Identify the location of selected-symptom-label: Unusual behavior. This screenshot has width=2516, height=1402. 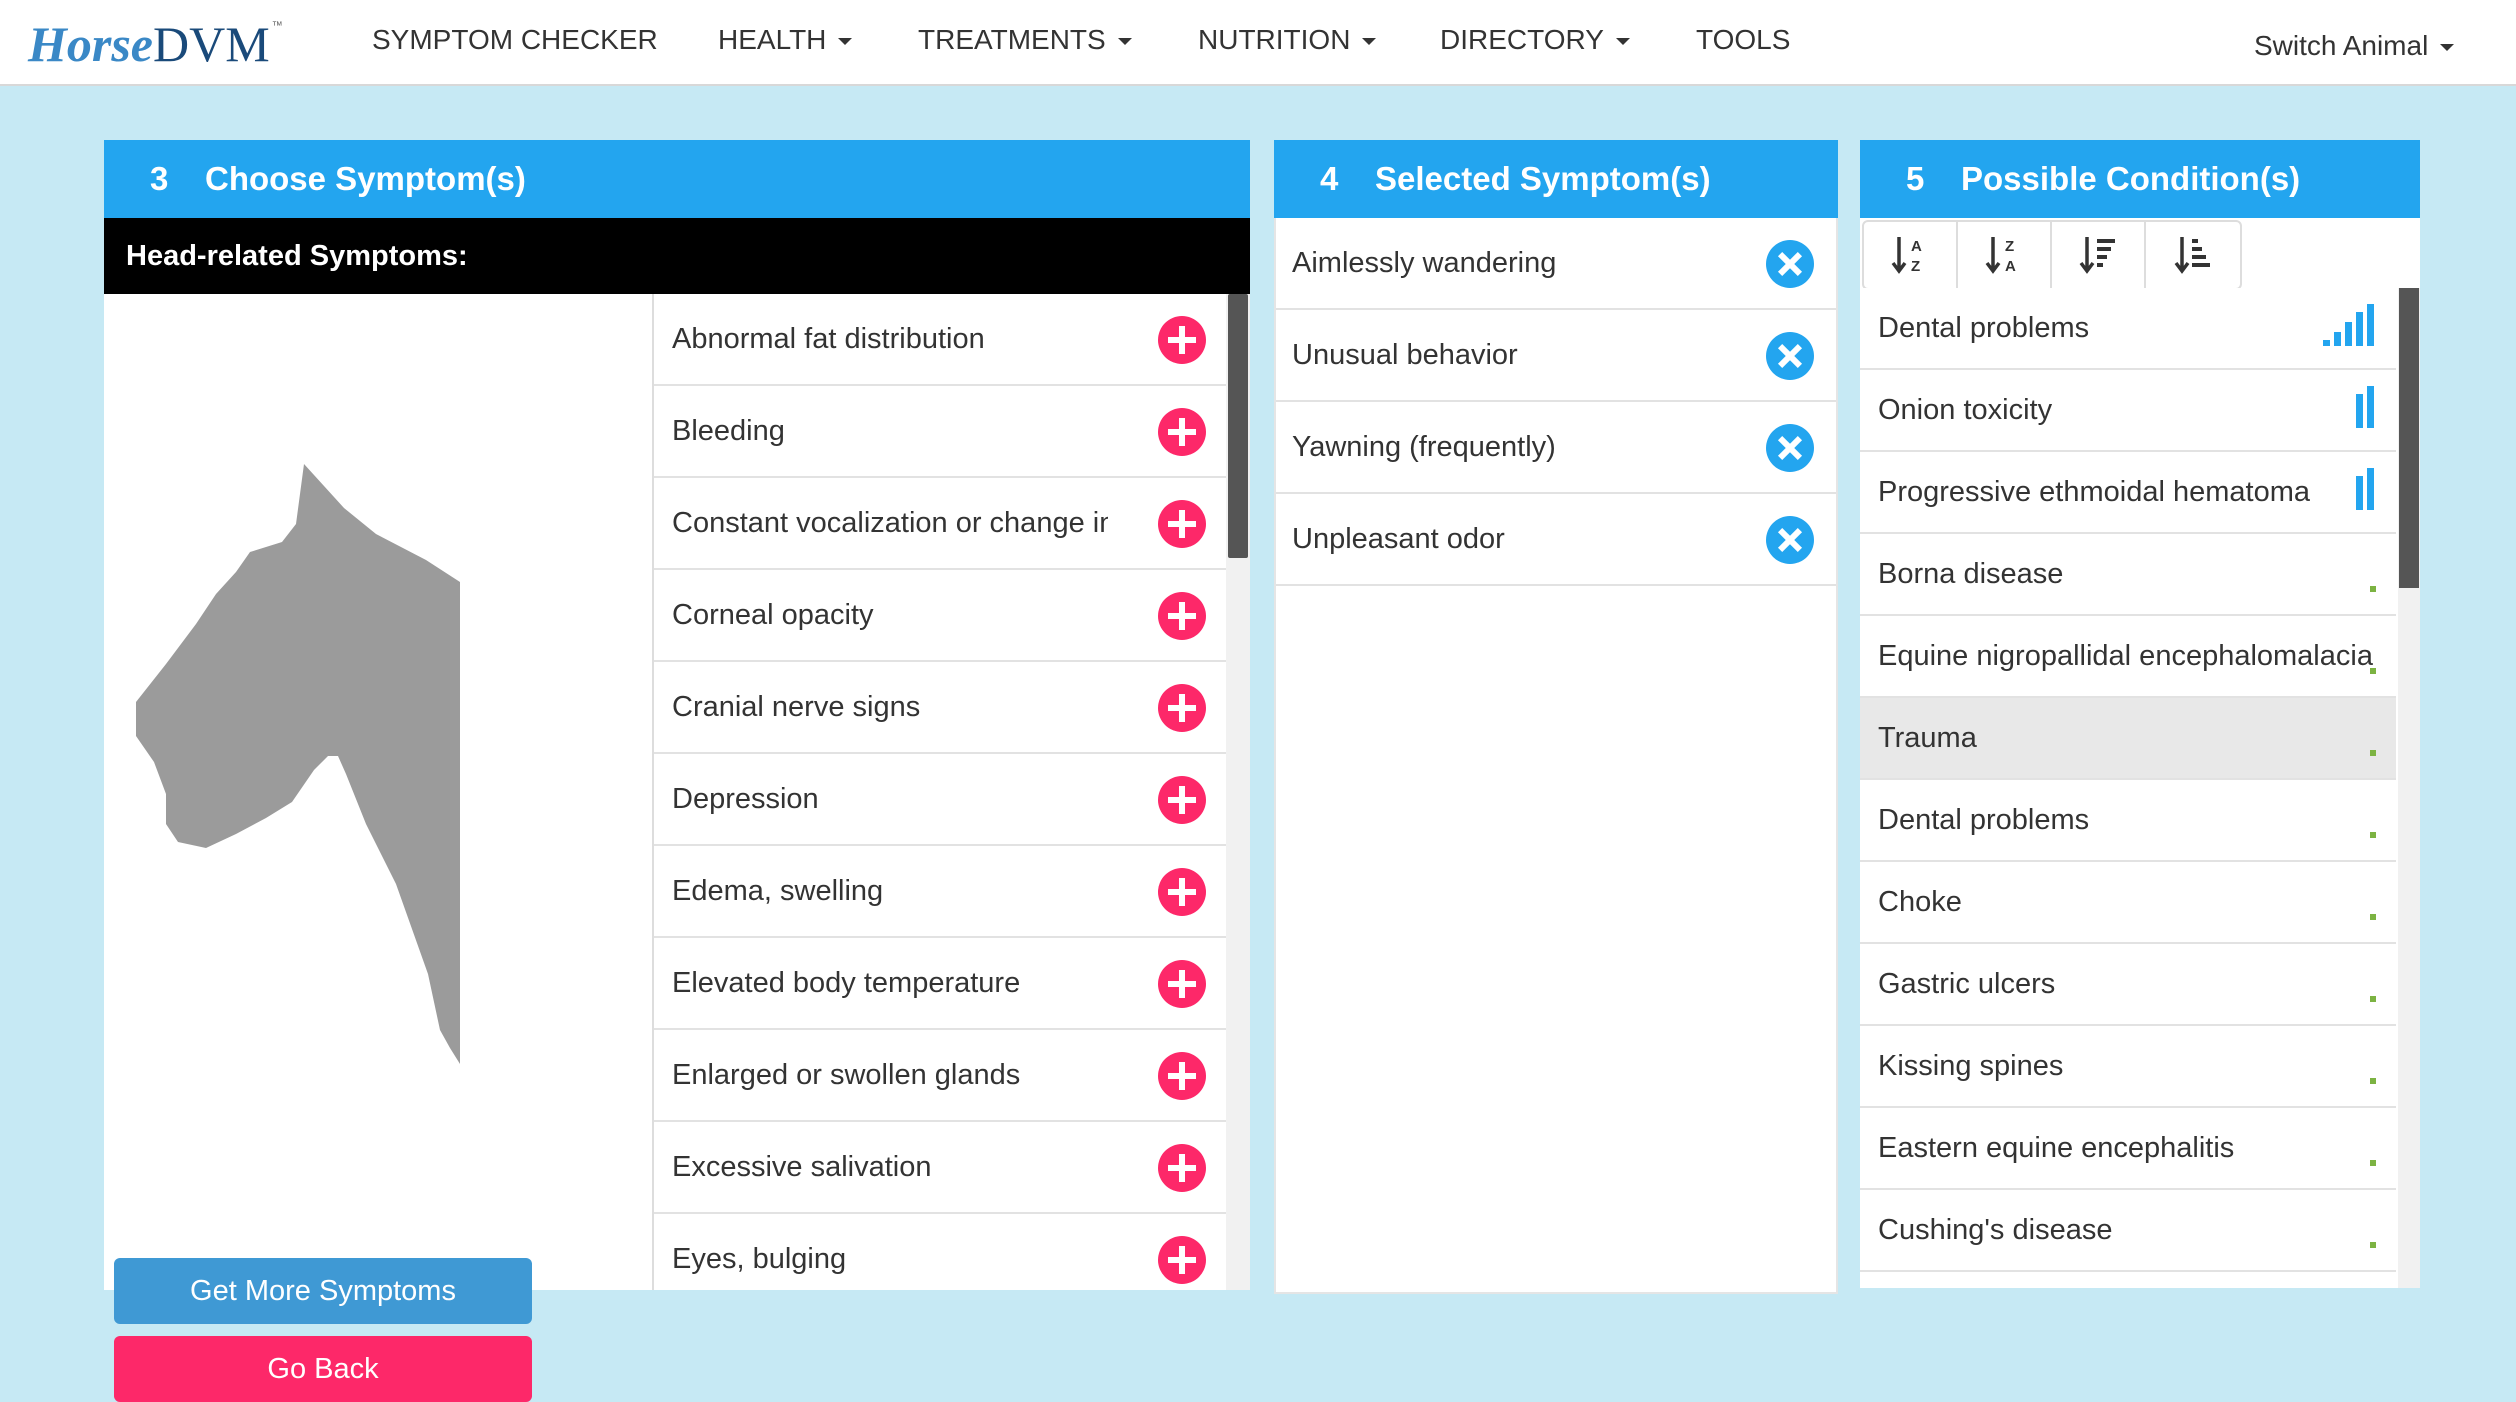
(1405, 355).